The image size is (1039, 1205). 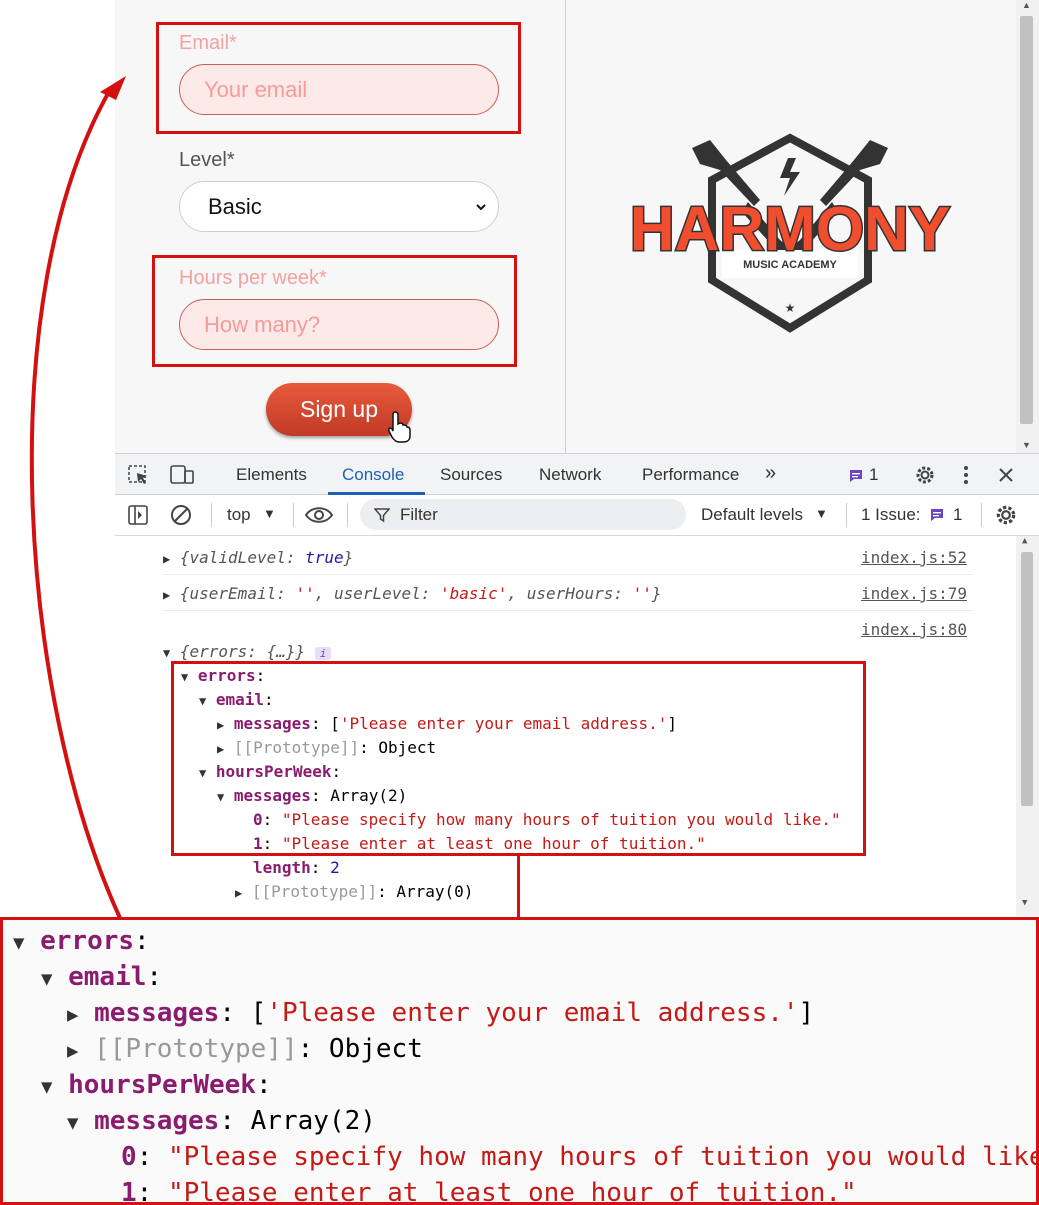 What do you see at coordinates (471, 475) in the screenshot?
I see `tab-sources: Sources` at bounding box center [471, 475].